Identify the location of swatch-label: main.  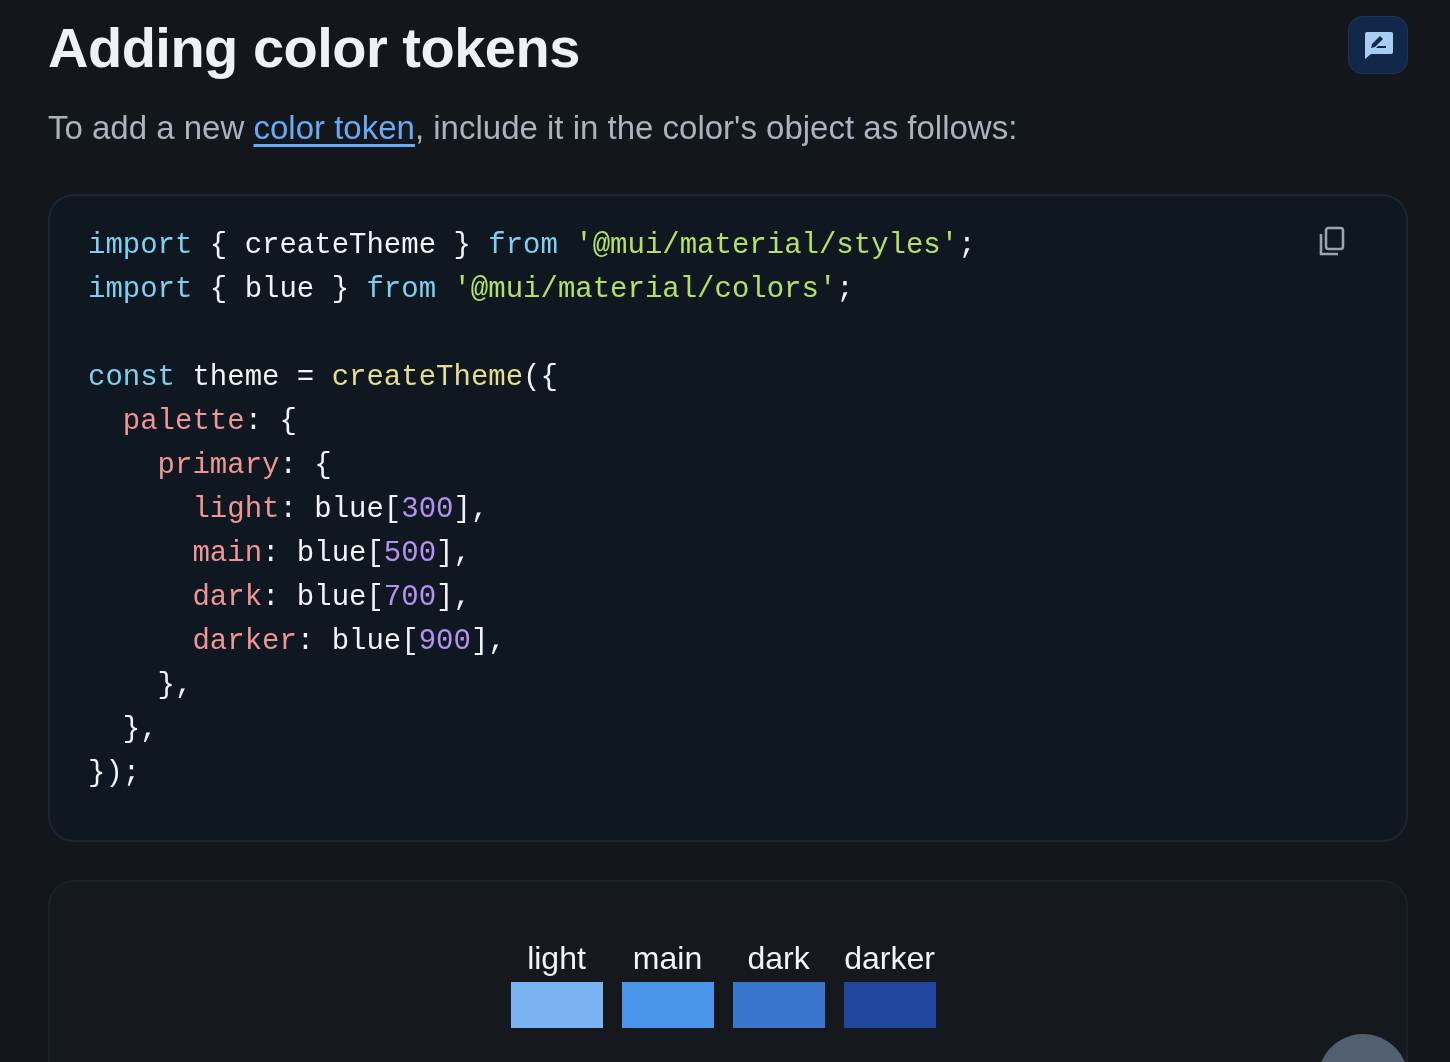
(667, 958).